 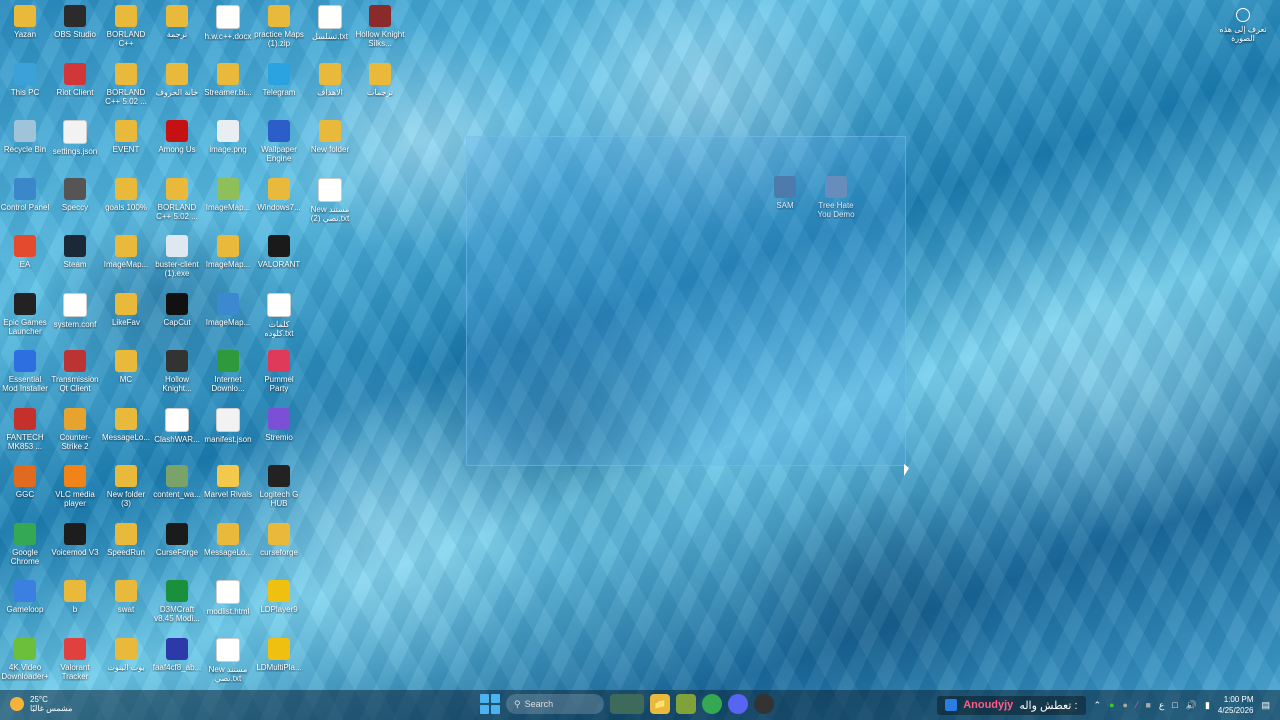 I want to click on desktop-icon: Gameloop, so click(x=25, y=597).